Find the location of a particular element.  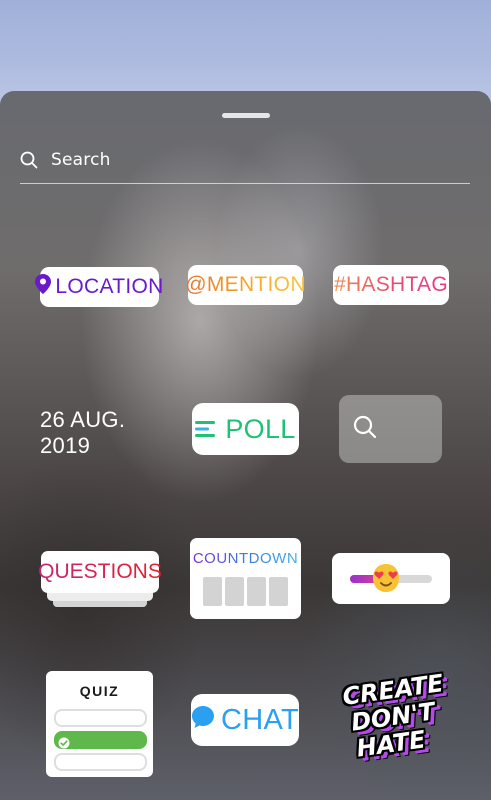

gif-search-sticker is located at coordinates (390, 429).